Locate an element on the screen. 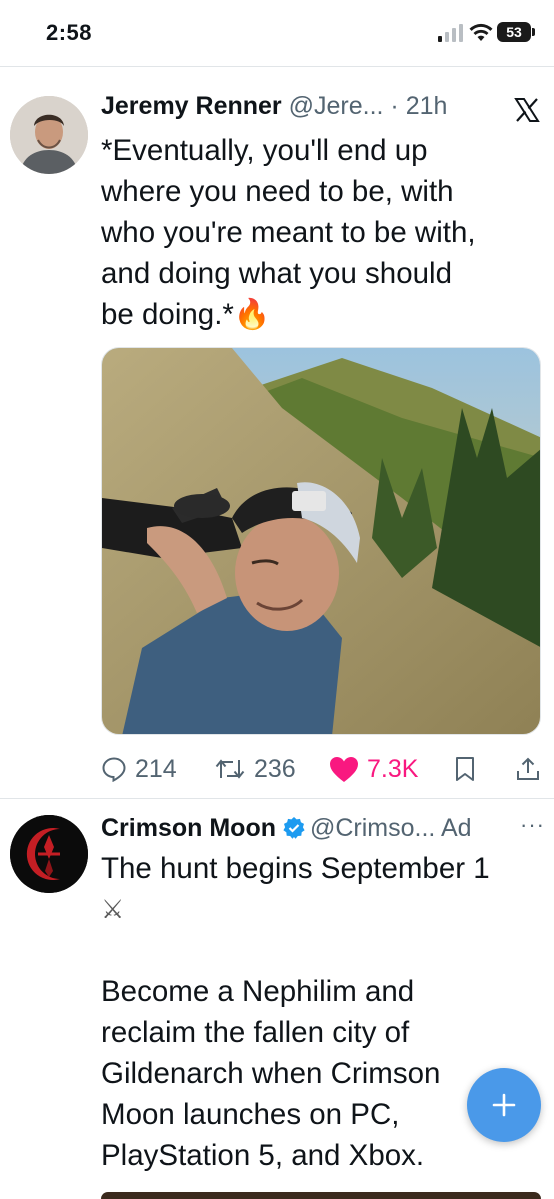 The image size is (554, 1199). cellular-signal-icon is located at coordinates (450, 33).